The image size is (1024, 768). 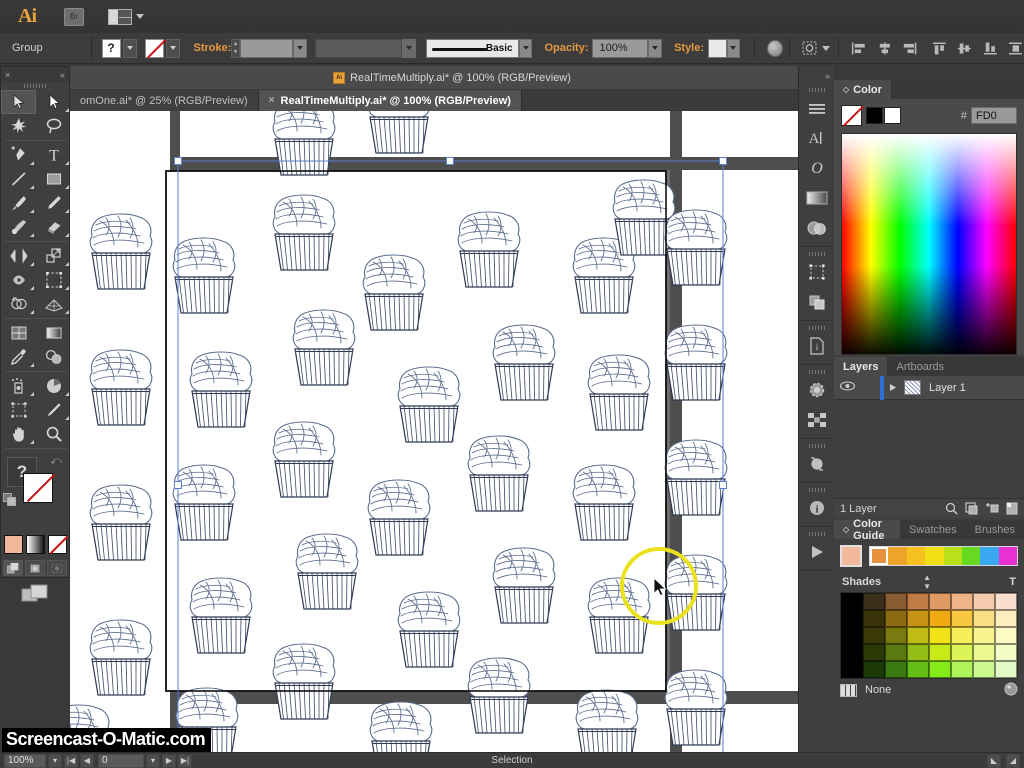 I want to click on type-tool: T, so click(x=53, y=155).